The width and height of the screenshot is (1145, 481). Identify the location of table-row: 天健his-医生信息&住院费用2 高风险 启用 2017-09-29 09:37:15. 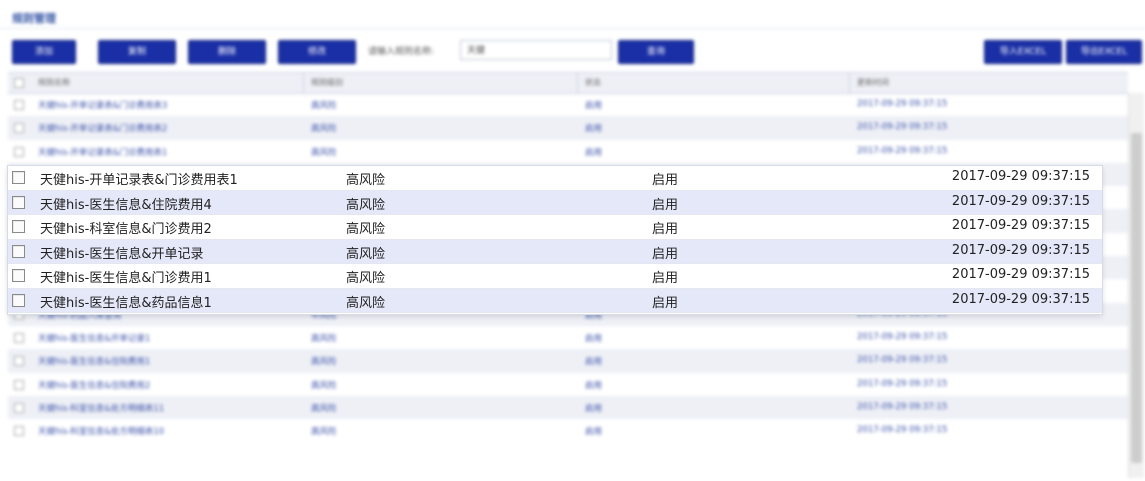
(568, 384).